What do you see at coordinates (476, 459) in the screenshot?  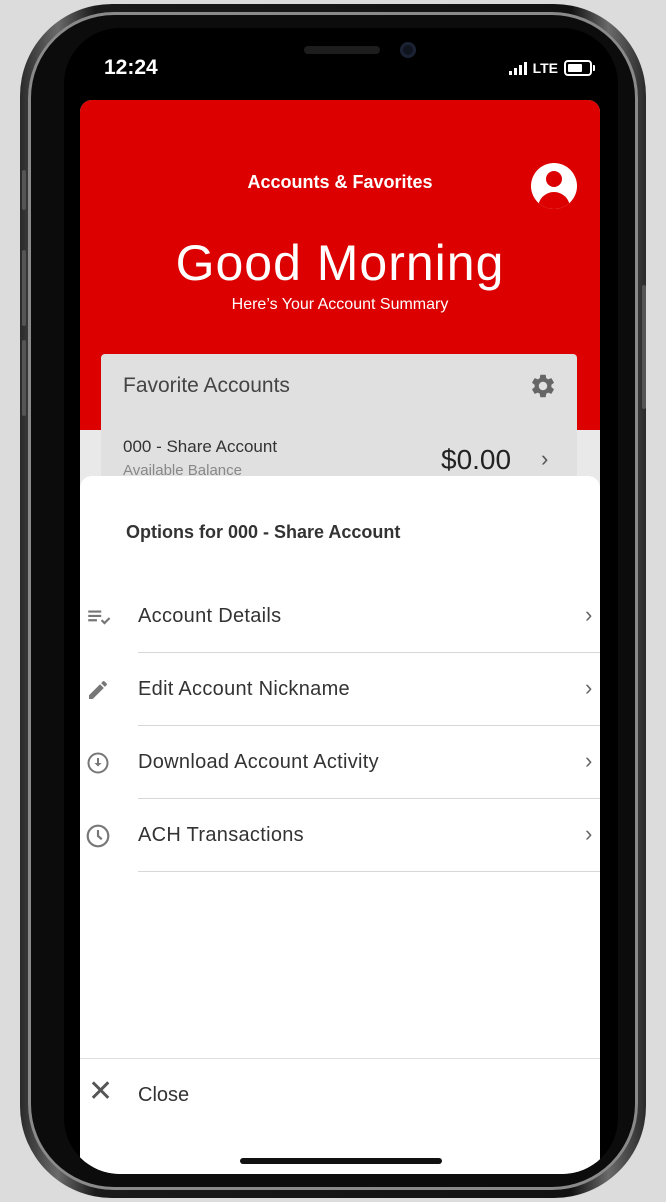 I see `account-balance: $0.00` at bounding box center [476, 459].